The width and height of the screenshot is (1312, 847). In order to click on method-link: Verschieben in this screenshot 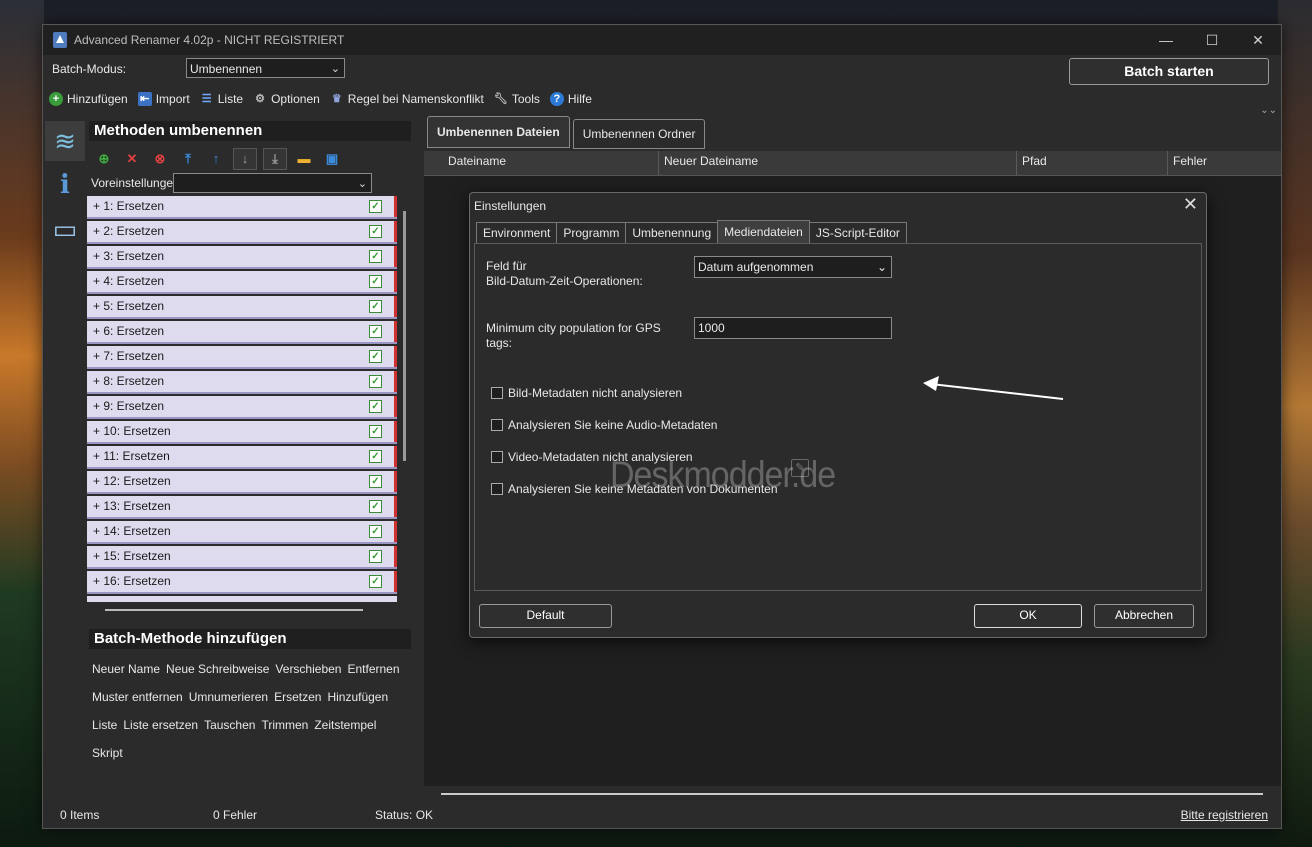, I will do `click(308, 669)`.